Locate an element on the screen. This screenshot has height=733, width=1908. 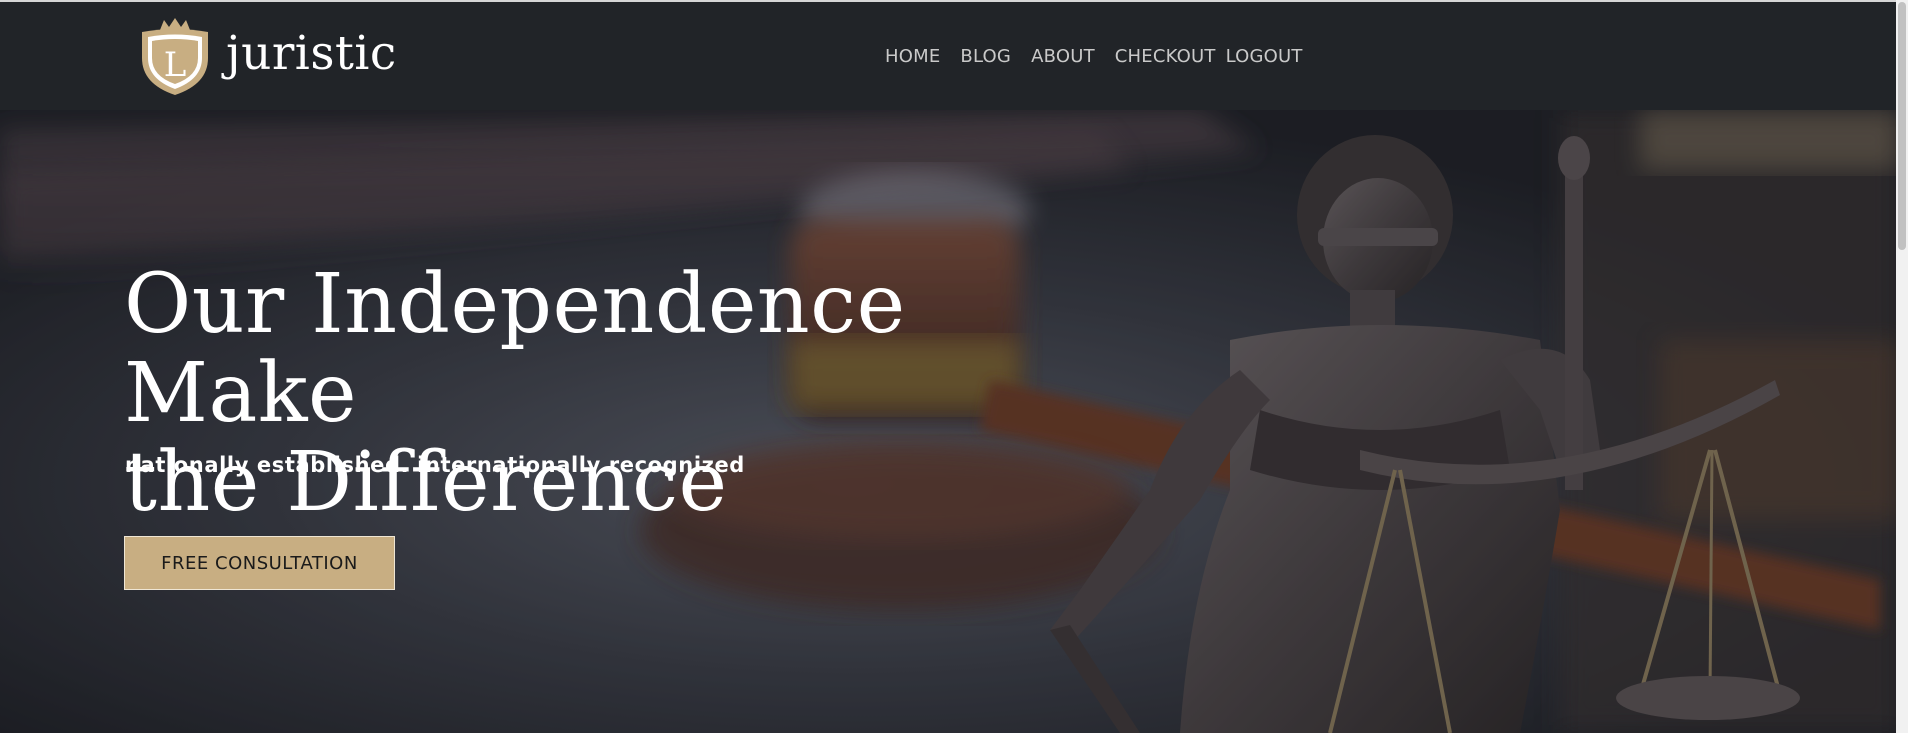
nav-home: HOME is located at coordinates (912, 56).